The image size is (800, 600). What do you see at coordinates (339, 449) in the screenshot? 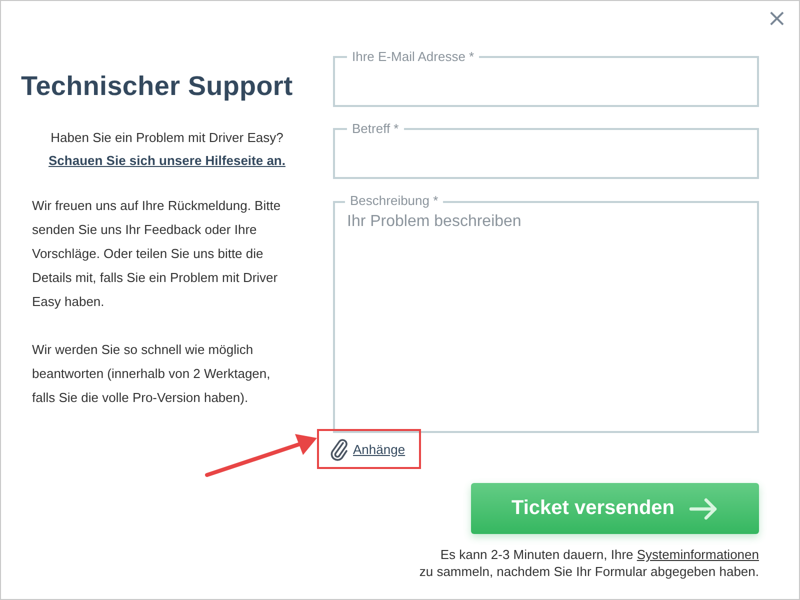
I see `paperclip-icon` at bounding box center [339, 449].